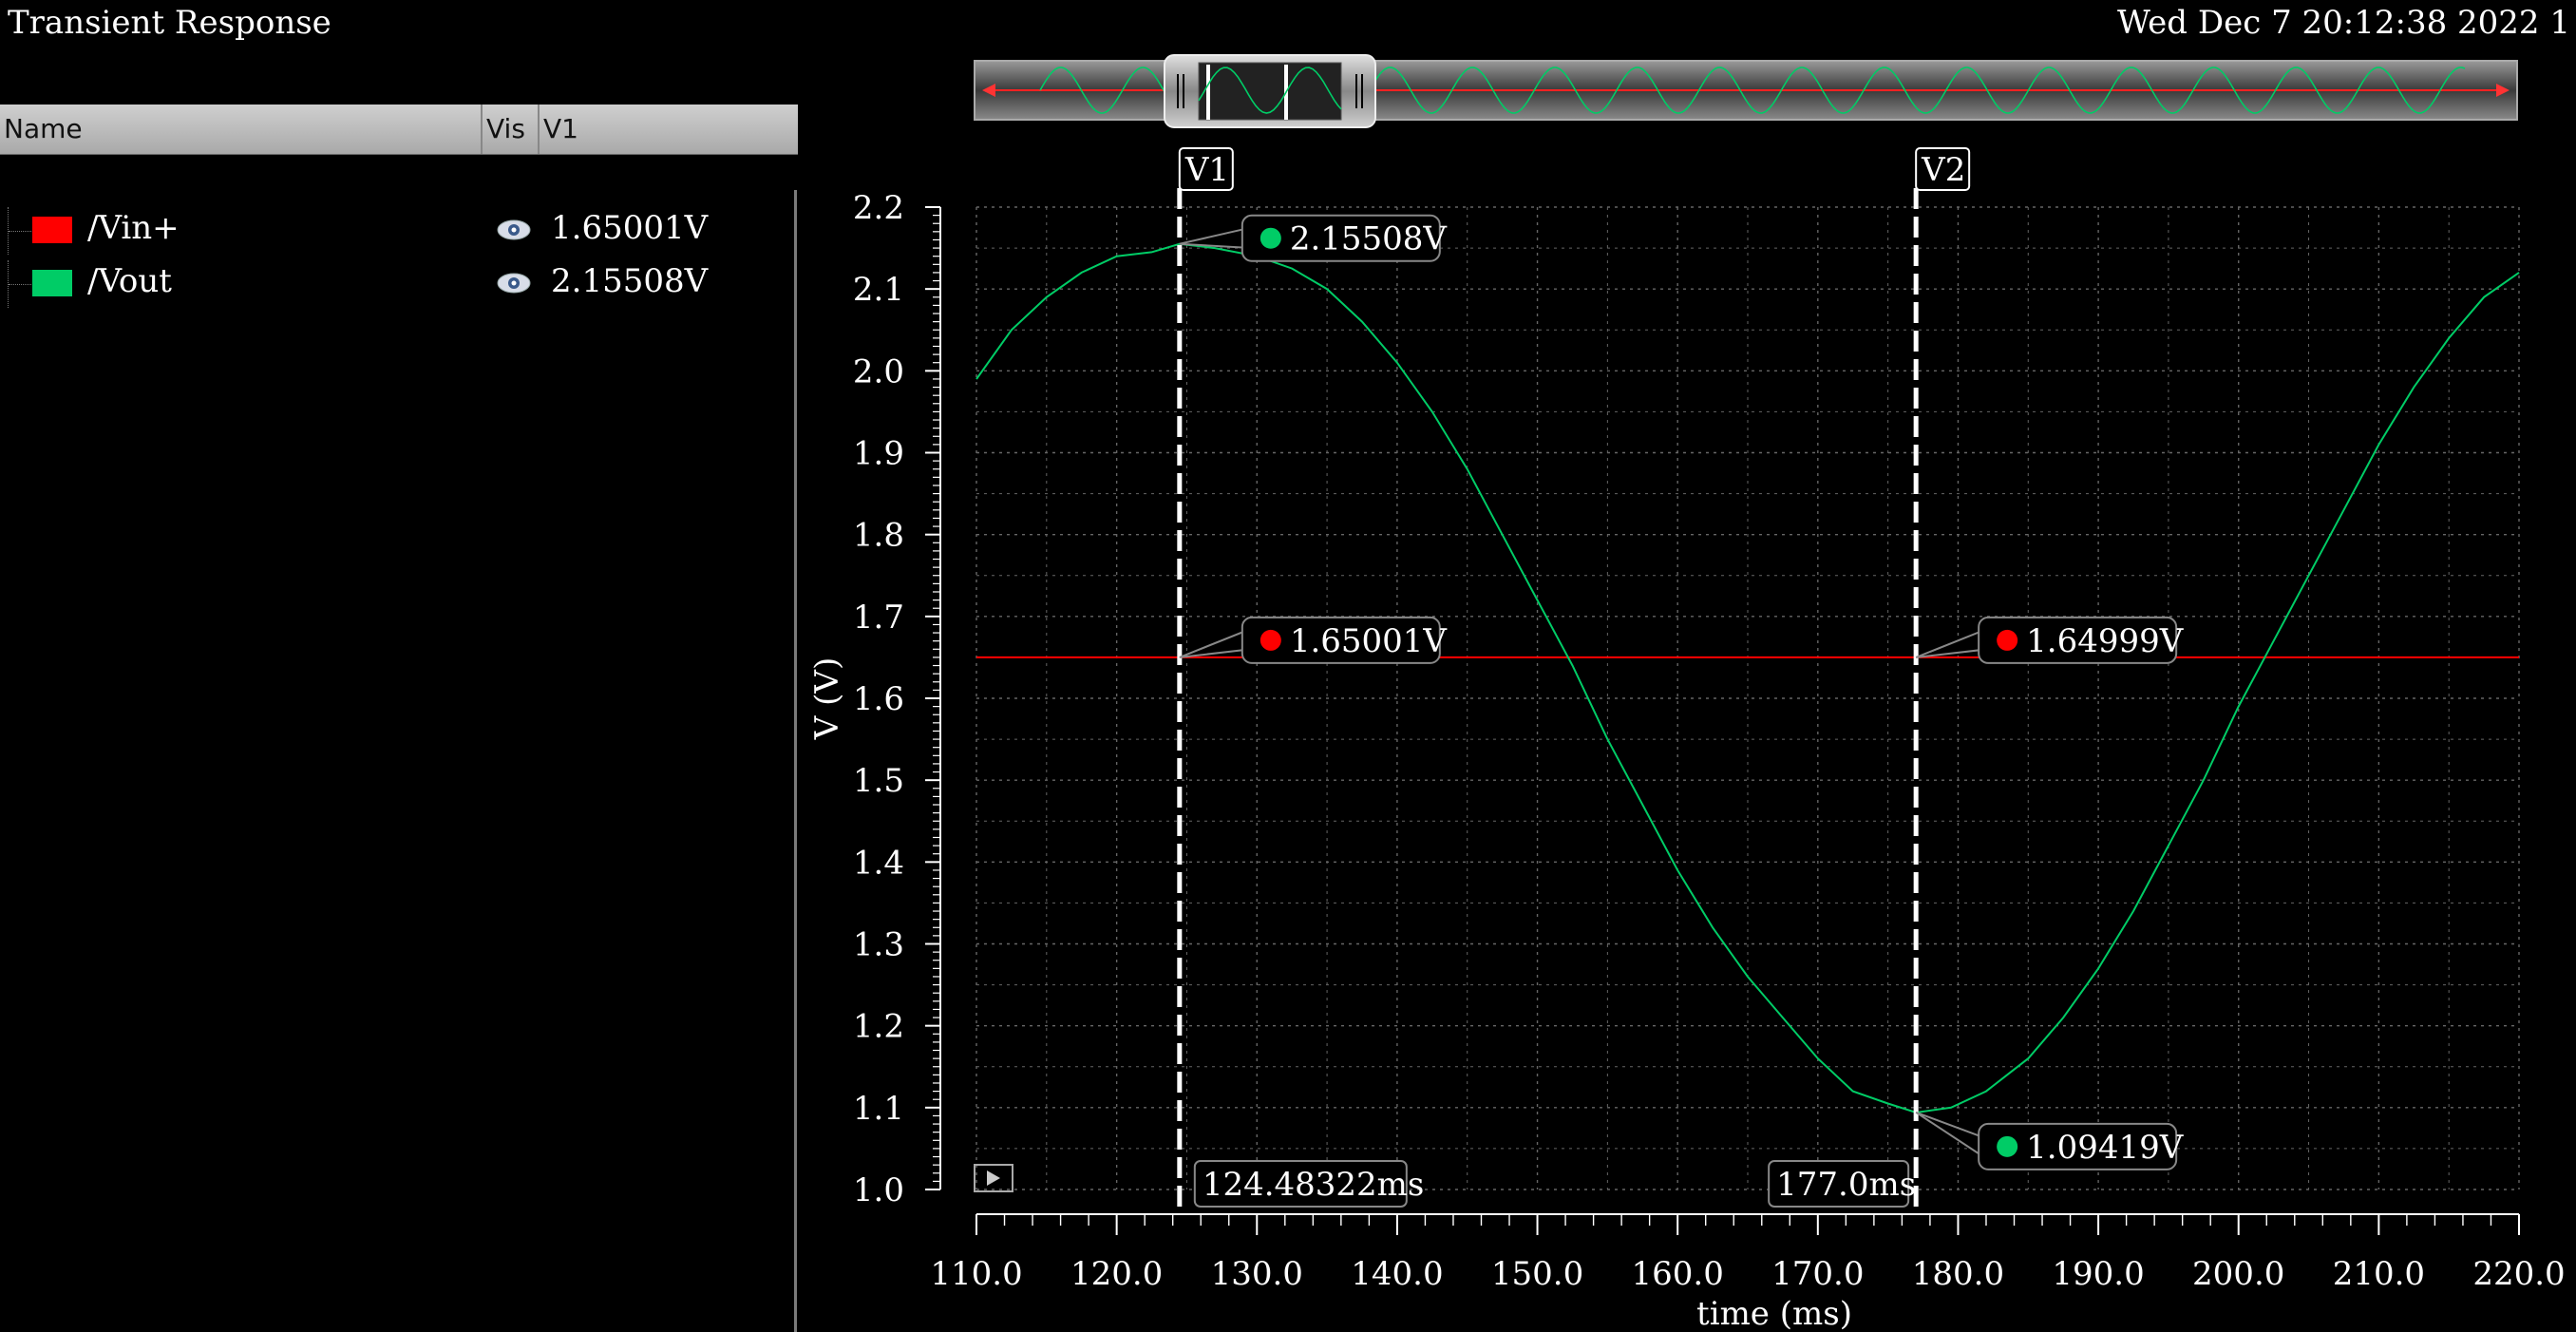  Describe the element at coordinates (1206, 170) in the screenshot. I see `marker-label-v1: V1` at that location.